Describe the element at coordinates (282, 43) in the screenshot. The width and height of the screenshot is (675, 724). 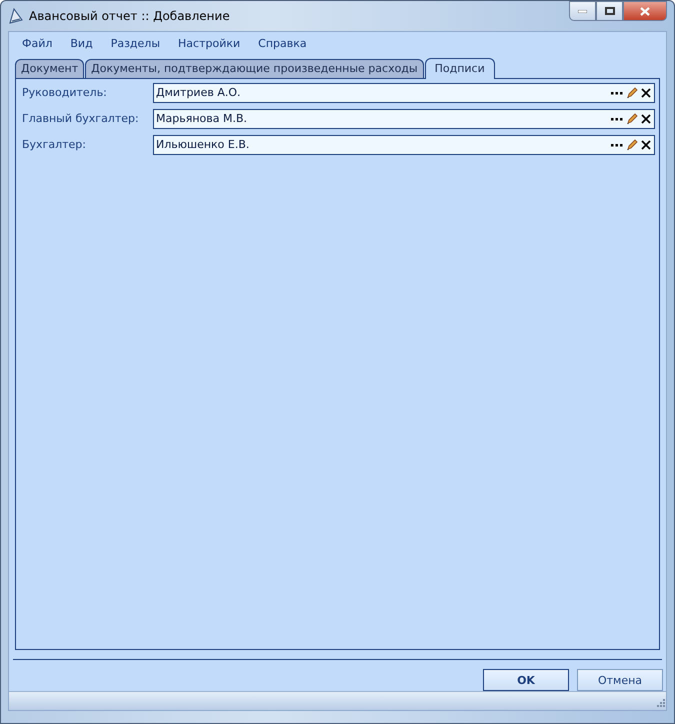
I see `menu-item: Справка` at that location.